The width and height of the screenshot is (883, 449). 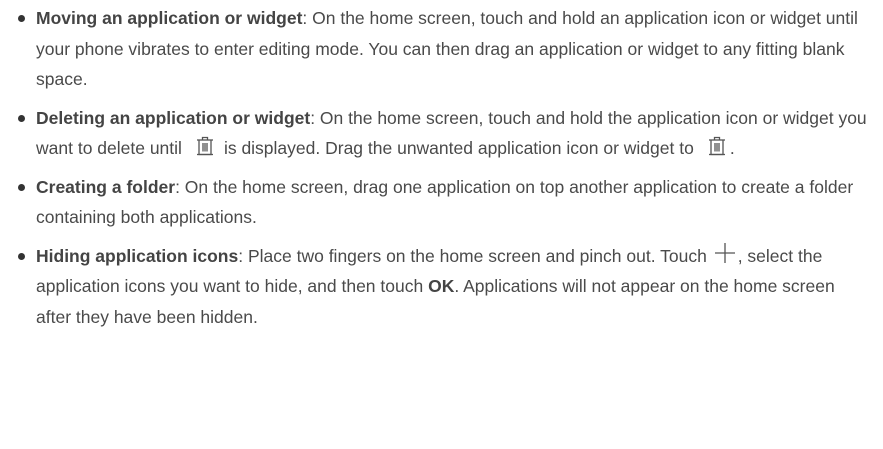 I want to click on item-text-end: ., so click(x=732, y=148).